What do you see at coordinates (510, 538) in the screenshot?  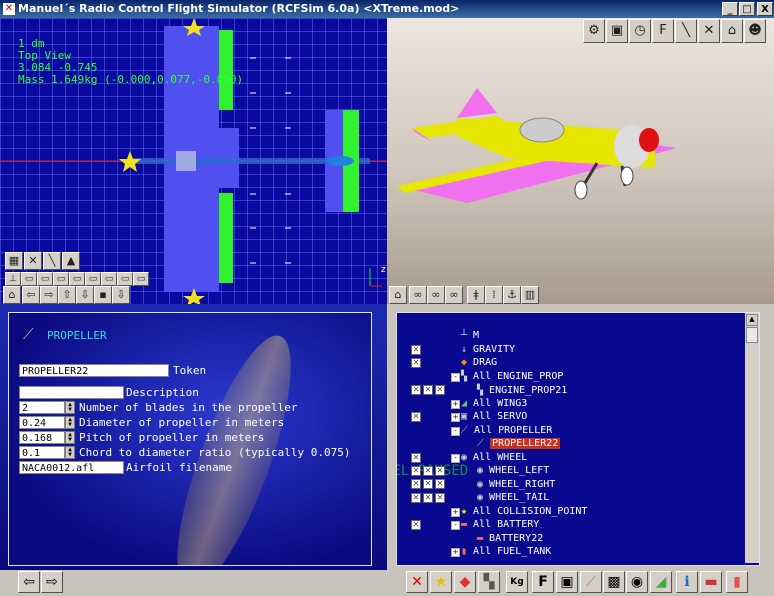 I see `tree-item-battery22: ▬ BATTERY22` at bounding box center [510, 538].